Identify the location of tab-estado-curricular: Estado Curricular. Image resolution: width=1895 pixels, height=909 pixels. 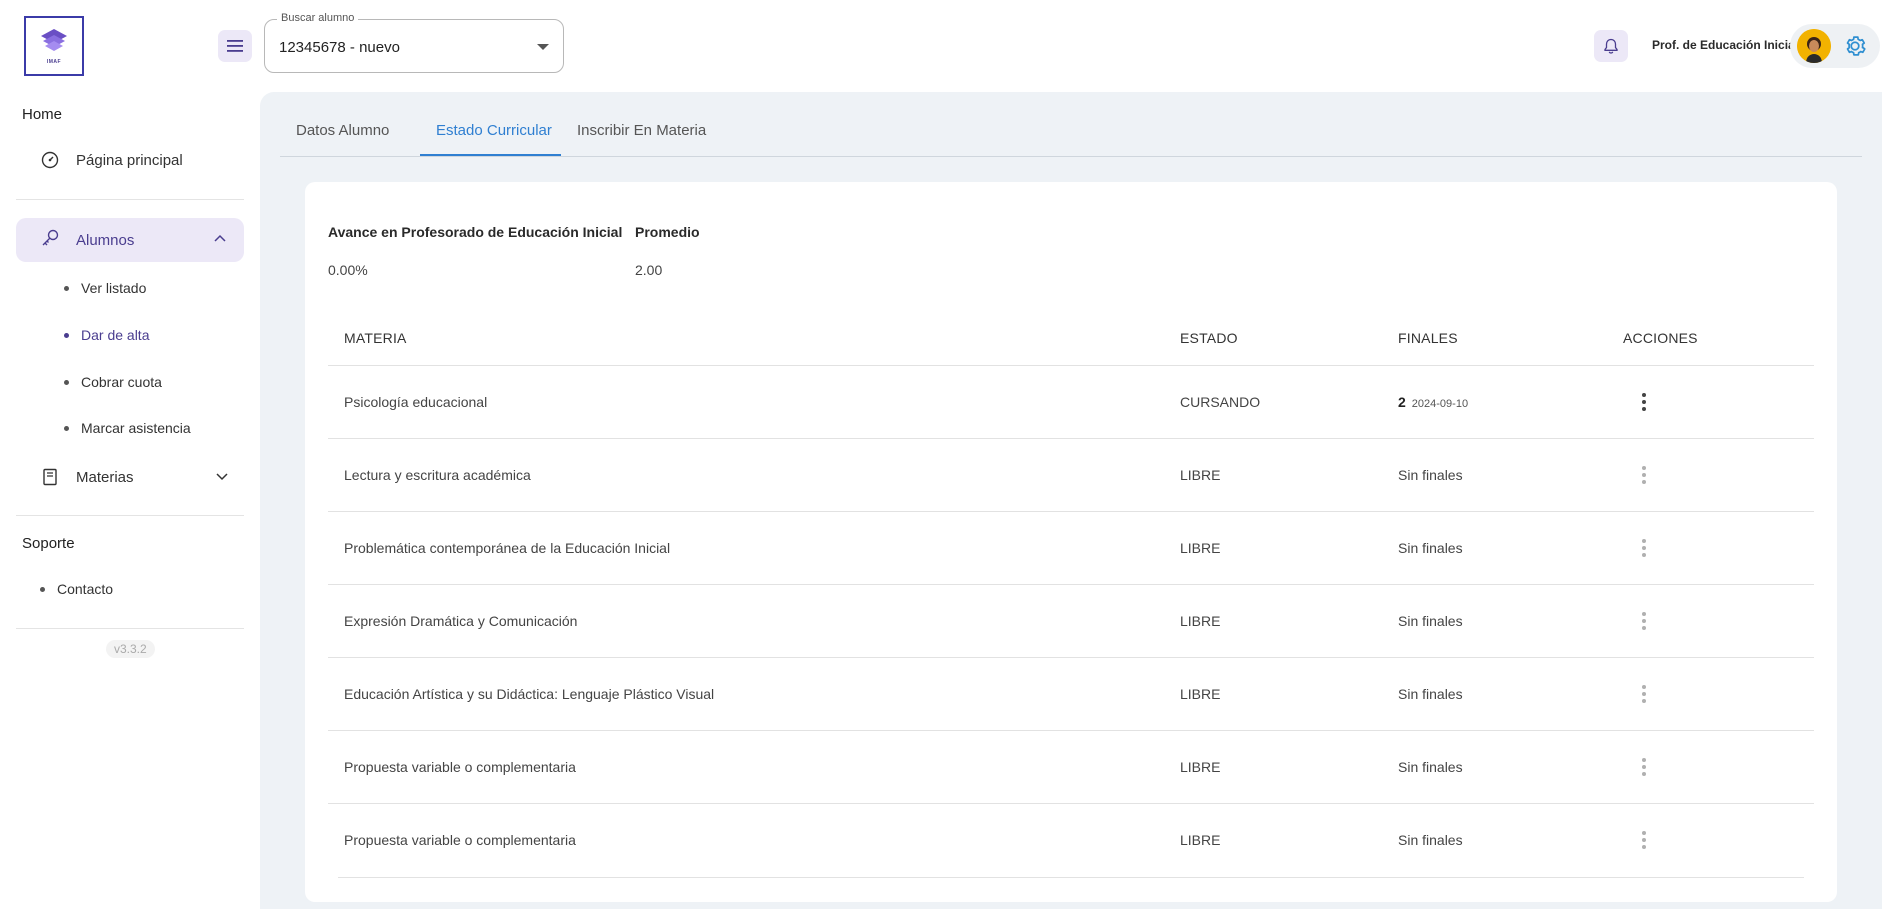
(494, 130).